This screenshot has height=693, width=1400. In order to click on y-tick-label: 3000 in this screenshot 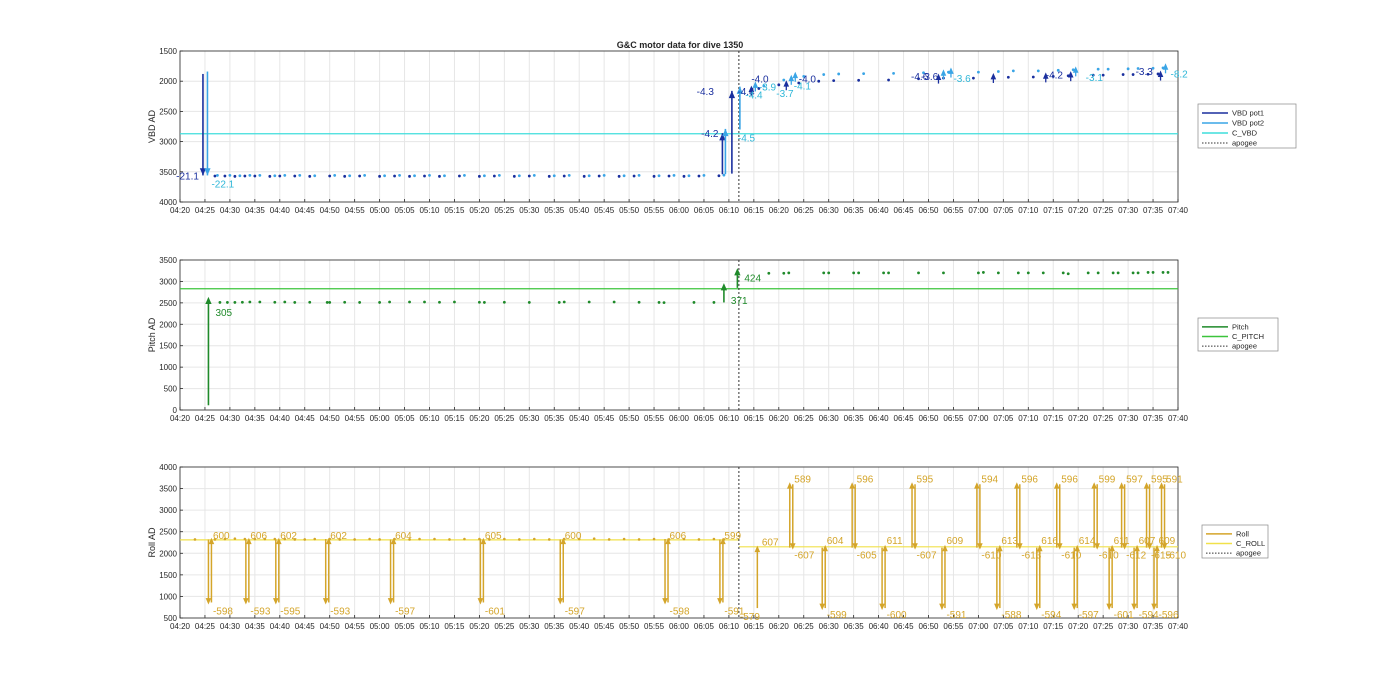, I will do `click(168, 142)`.